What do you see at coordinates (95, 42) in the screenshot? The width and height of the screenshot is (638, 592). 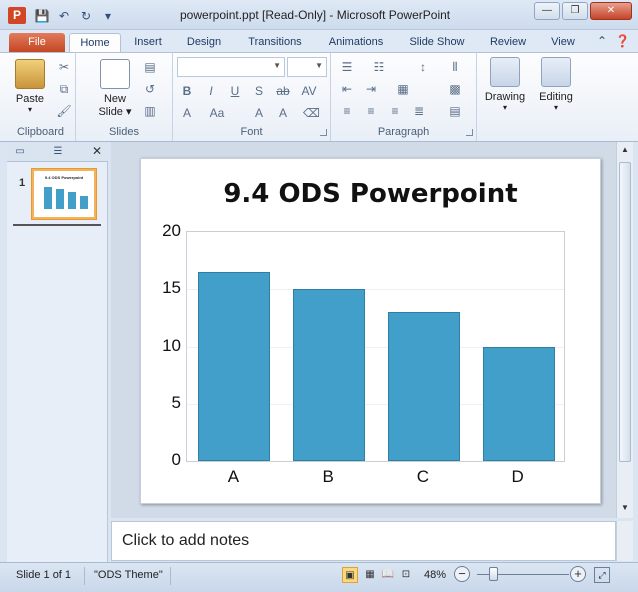 I see `tab-home: Home` at bounding box center [95, 42].